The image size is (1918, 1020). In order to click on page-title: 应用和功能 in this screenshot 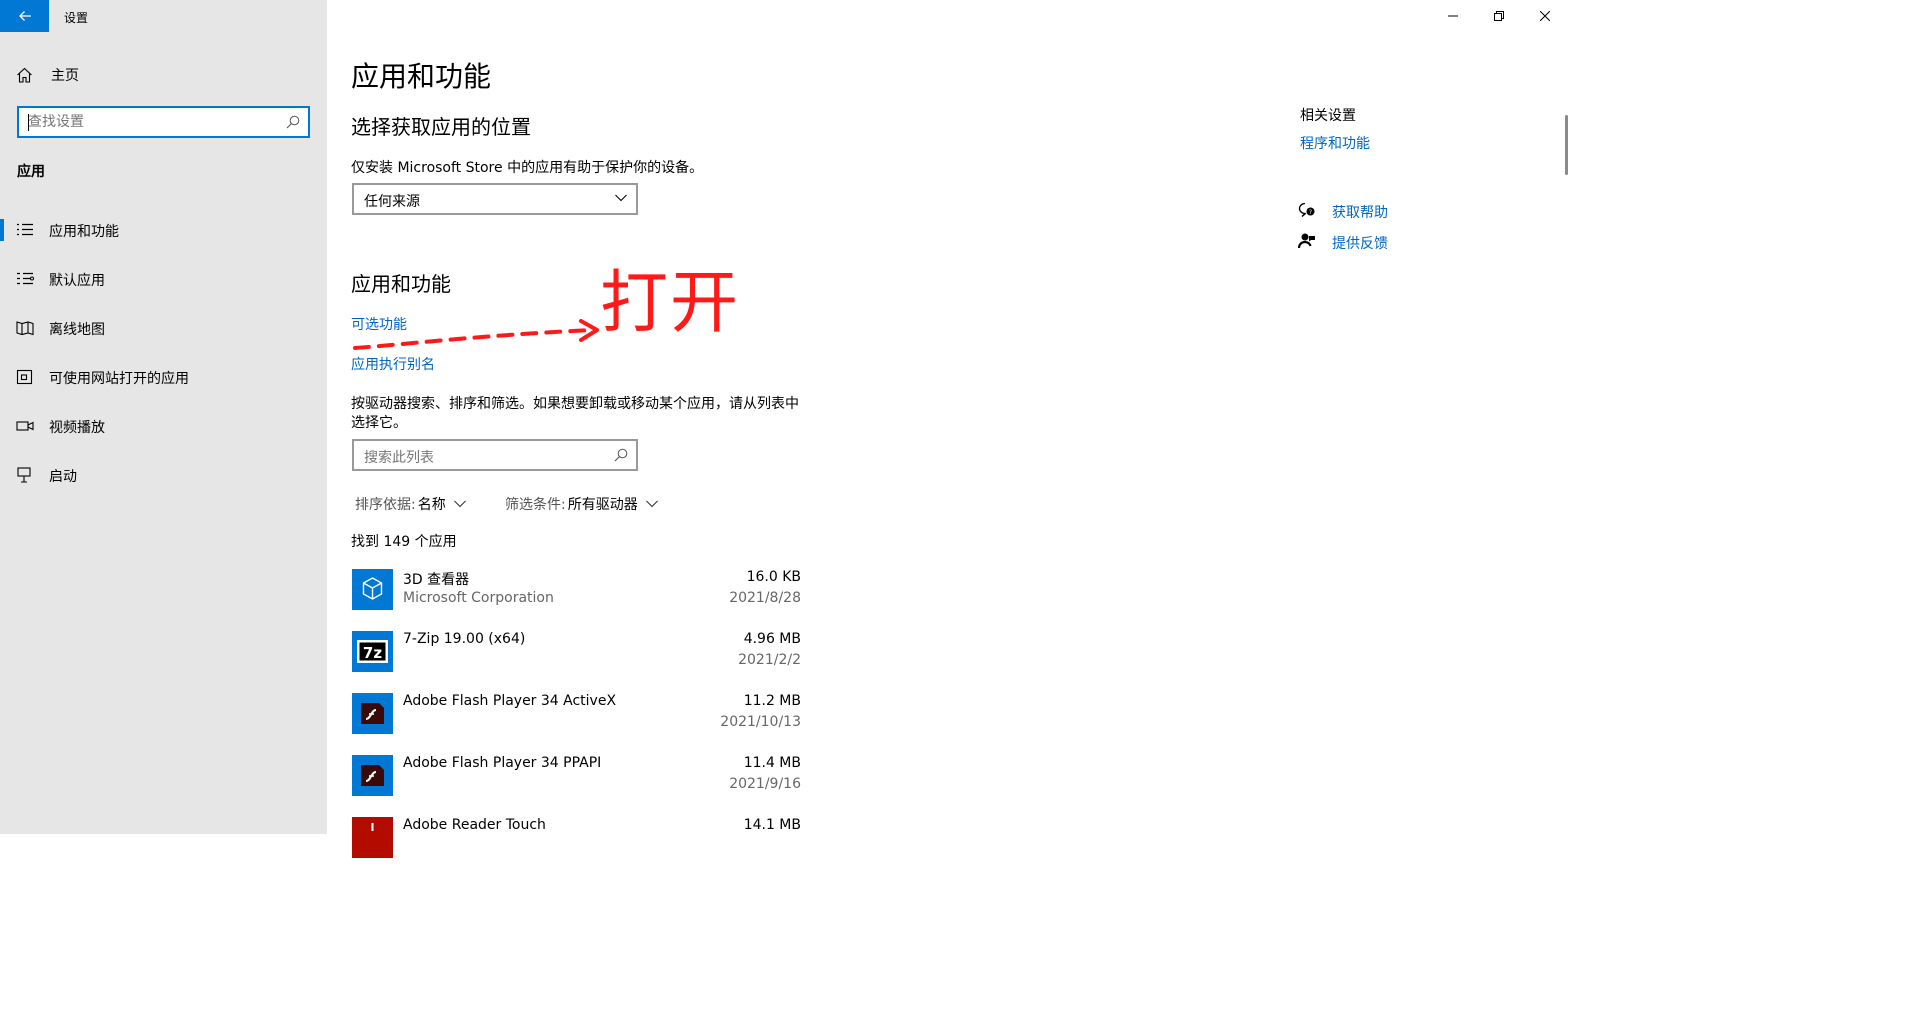, I will do `click(421, 76)`.